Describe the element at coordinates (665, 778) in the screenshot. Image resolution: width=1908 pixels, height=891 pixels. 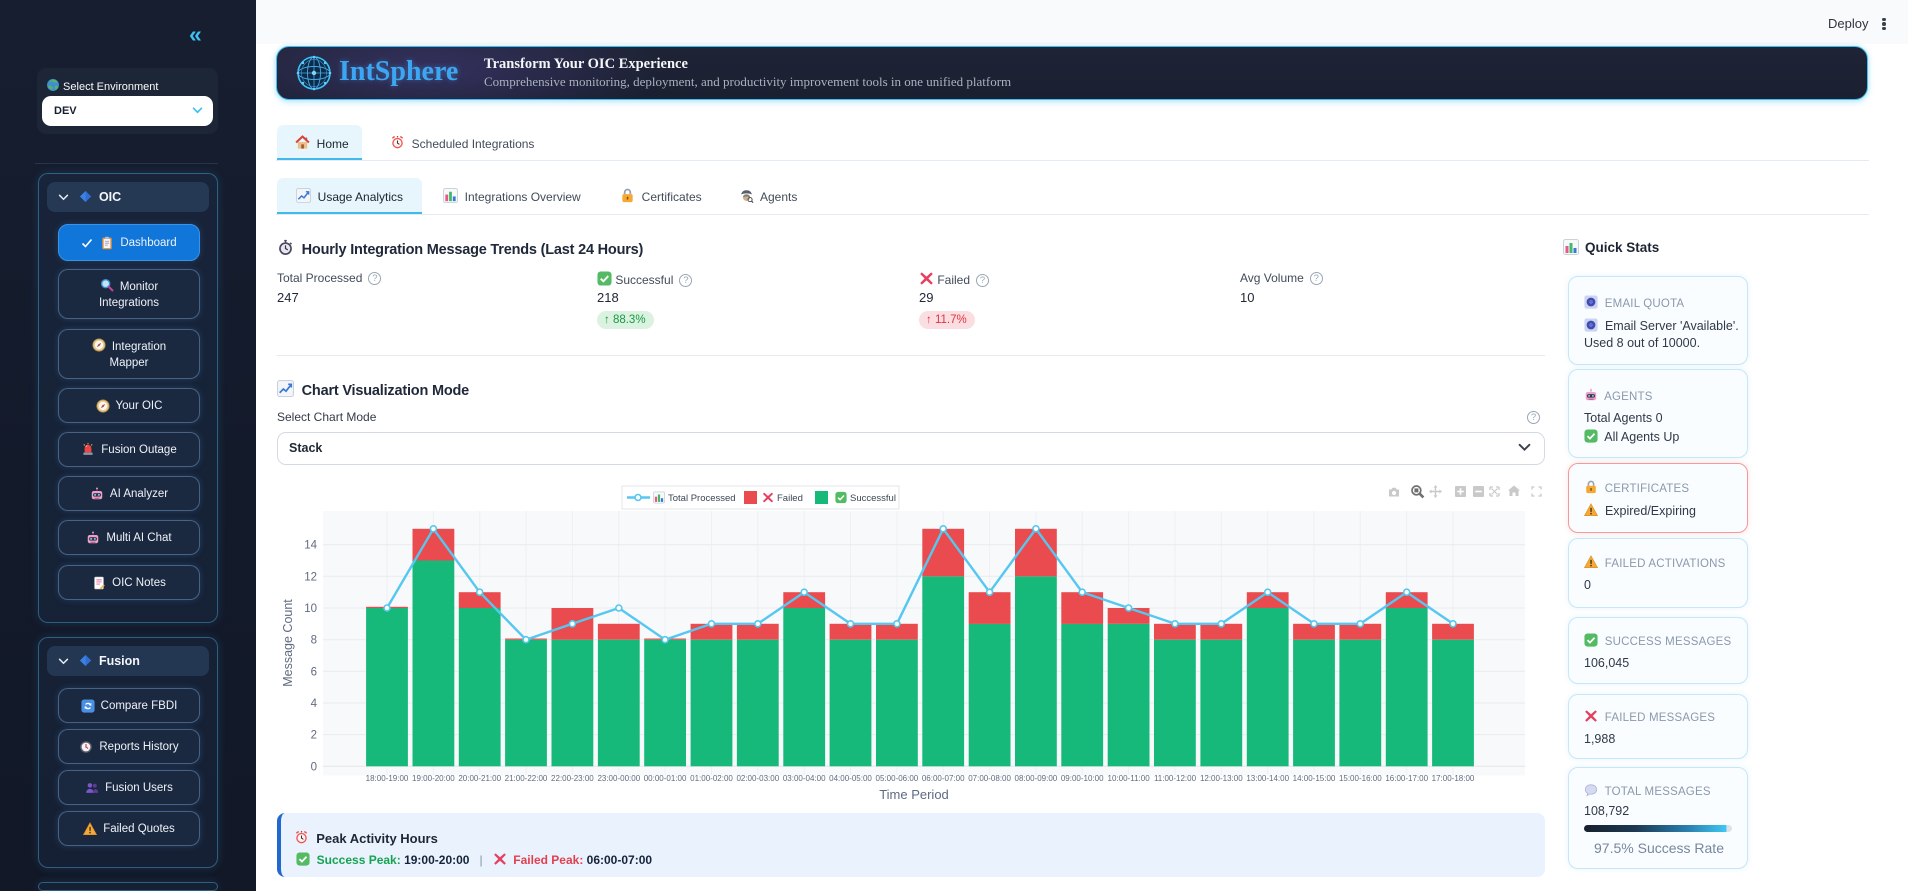
I see `svg-text: 00:00-01:00` at that location.